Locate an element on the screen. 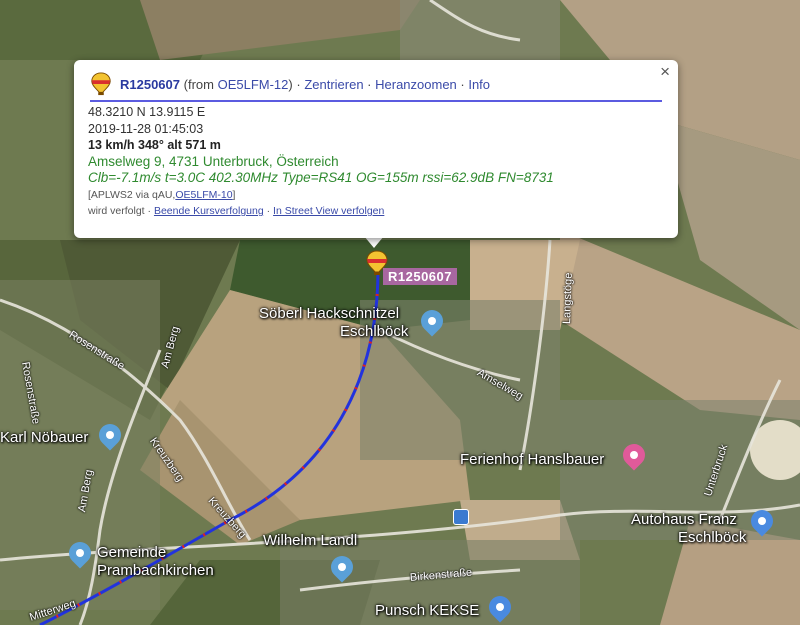 The height and width of the screenshot is (625, 800). place-label: Karl Nöbauer is located at coordinates (44, 437).